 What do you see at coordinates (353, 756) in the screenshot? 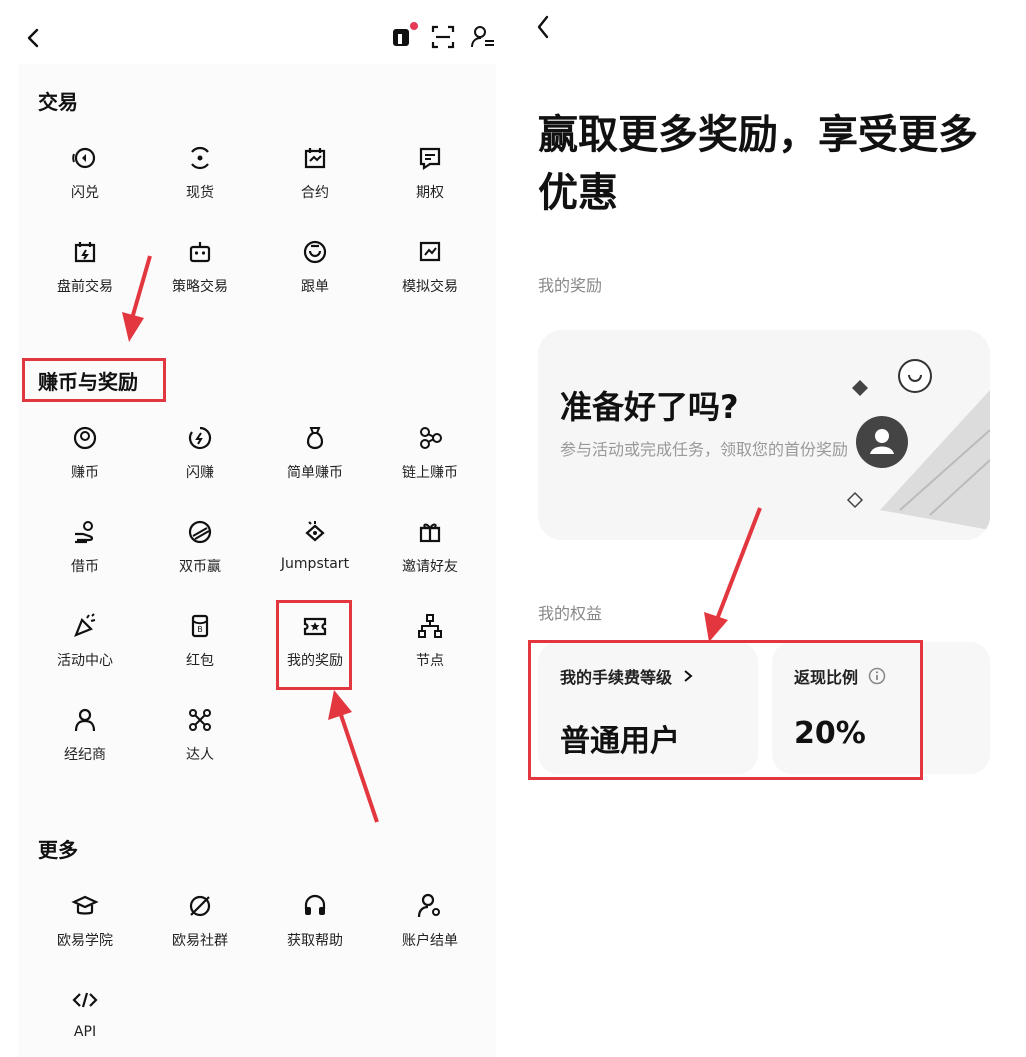
I see `arrow-up-to-my-rewards` at bounding box center [353, 756].